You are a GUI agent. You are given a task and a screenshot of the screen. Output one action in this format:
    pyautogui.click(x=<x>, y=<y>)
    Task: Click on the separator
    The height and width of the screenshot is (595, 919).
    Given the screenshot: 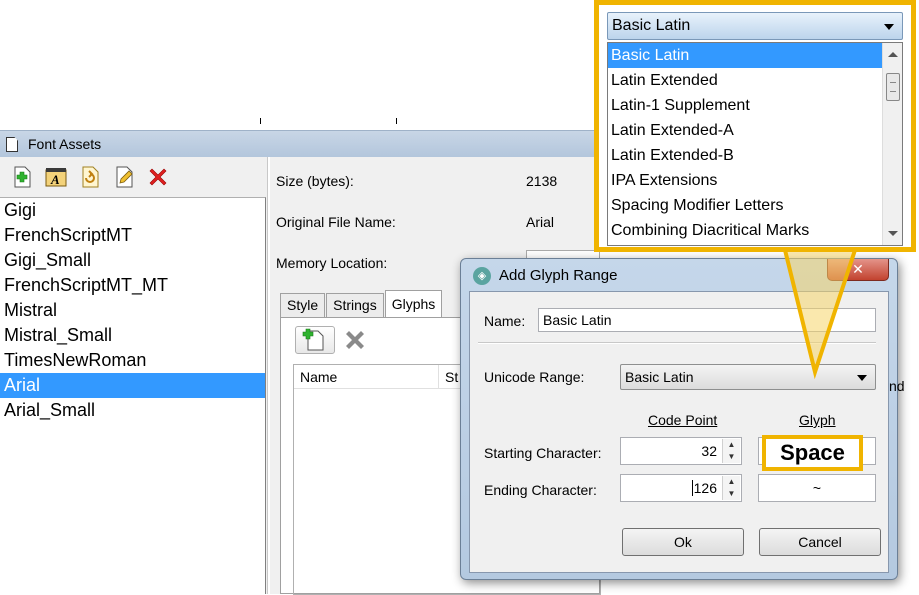 What is the action you would take?
    pyautogui.click(x=677, y=343)
    